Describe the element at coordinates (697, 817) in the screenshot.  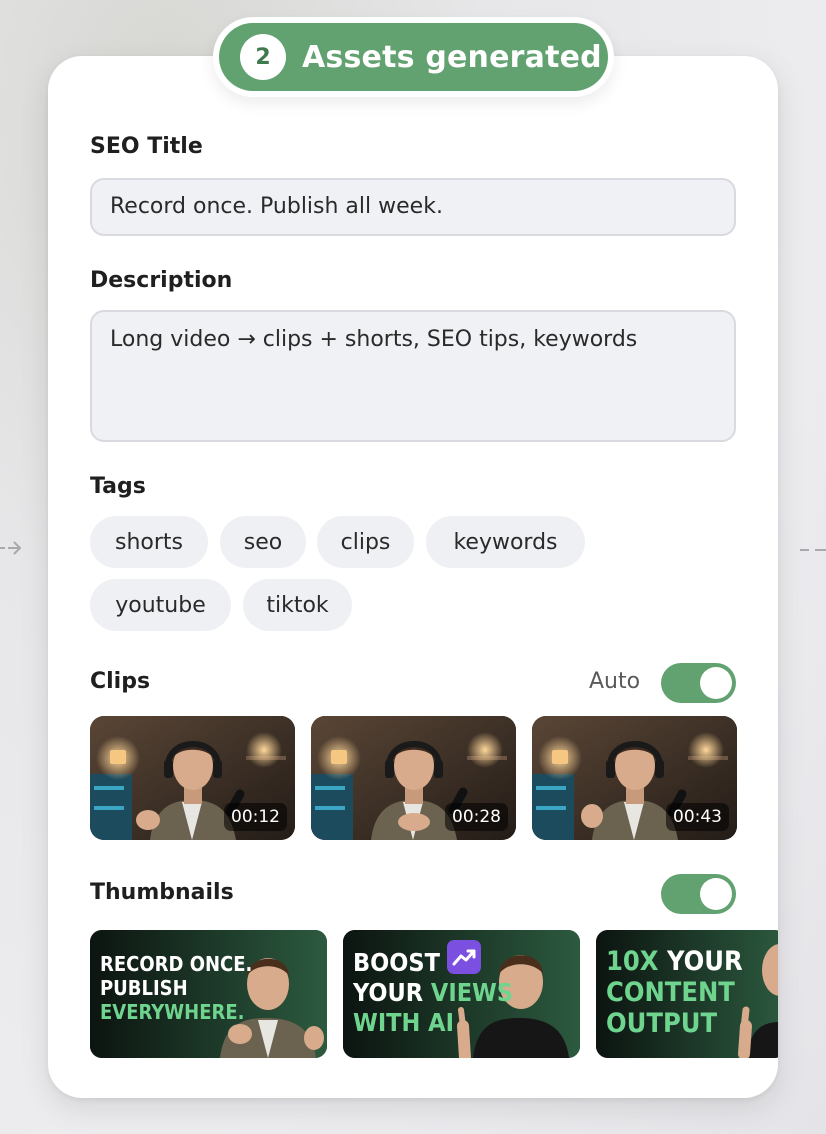
I see `clip-duration: 00:43` at that location.